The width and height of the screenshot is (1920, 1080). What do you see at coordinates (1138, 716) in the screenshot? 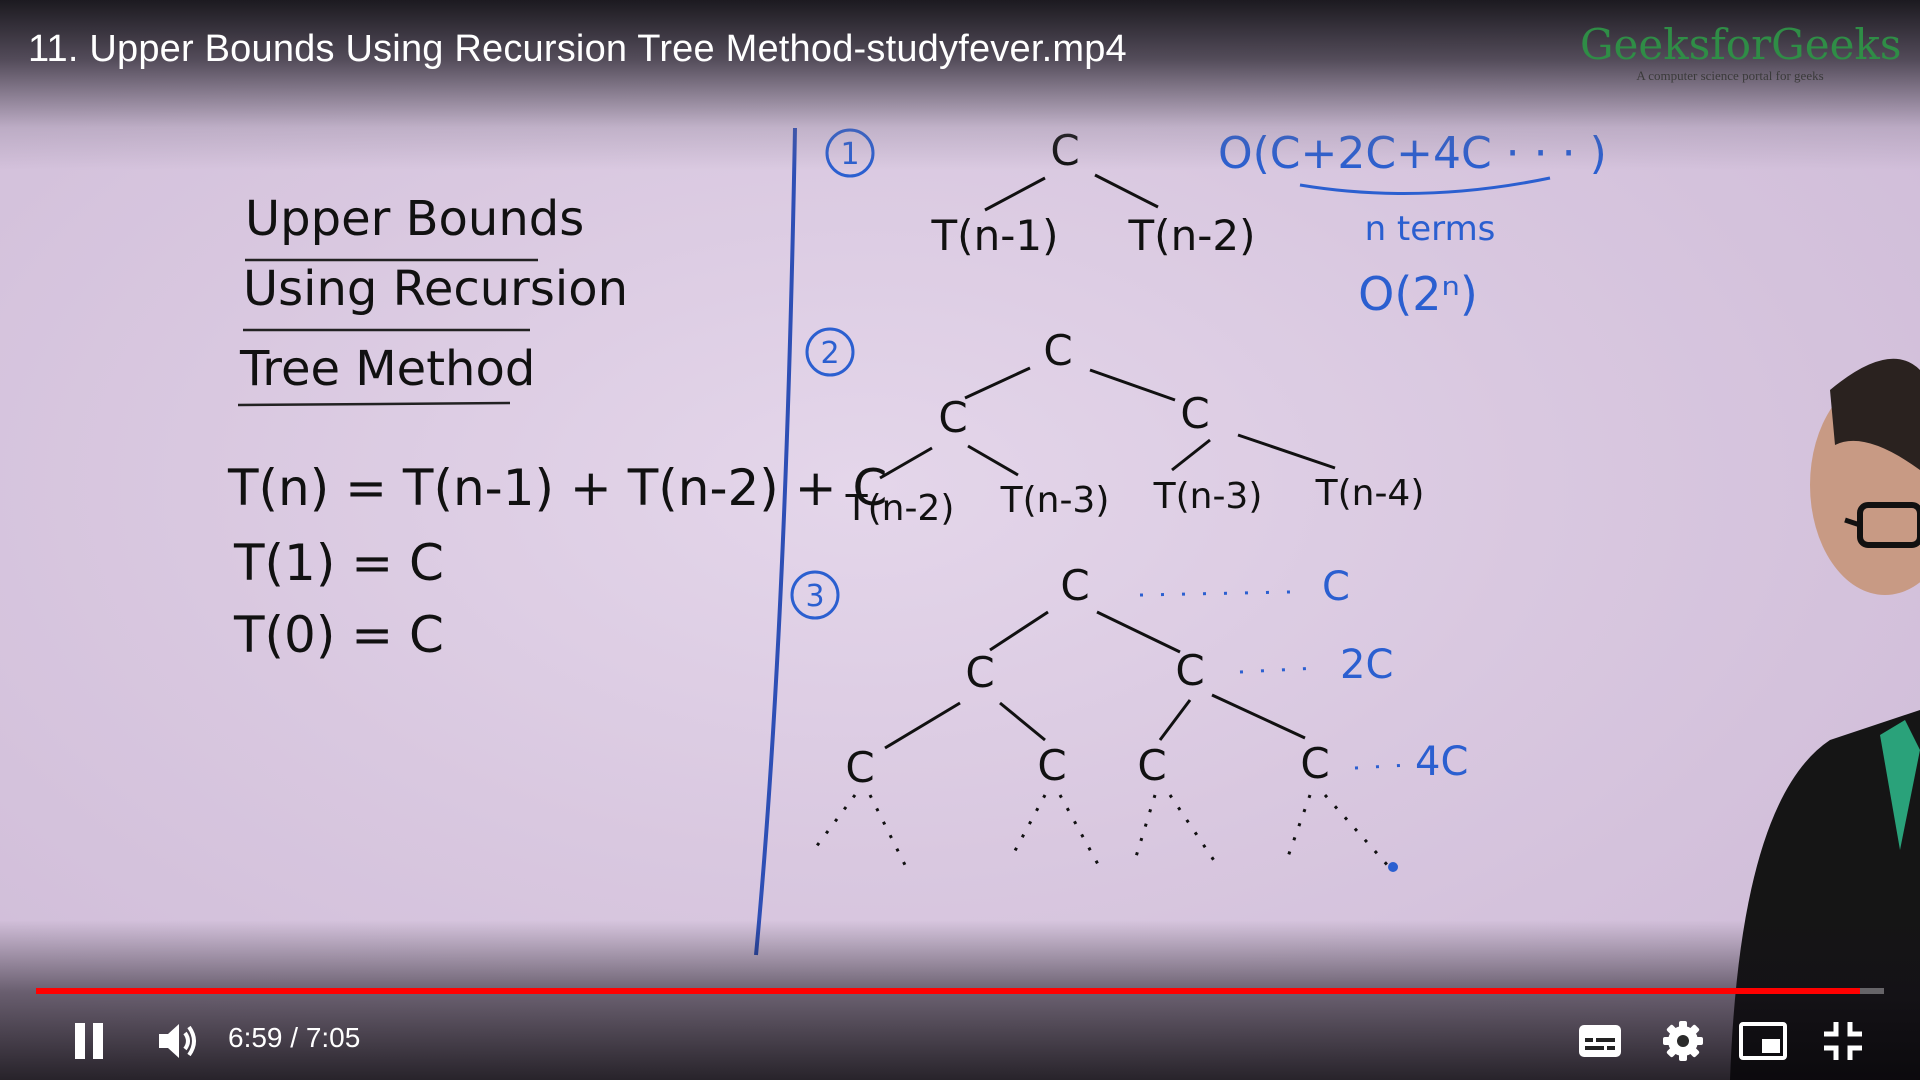
I see `step-3-tree: C C C C C C C C 2C 4C` at bounding box center [1138, 716].